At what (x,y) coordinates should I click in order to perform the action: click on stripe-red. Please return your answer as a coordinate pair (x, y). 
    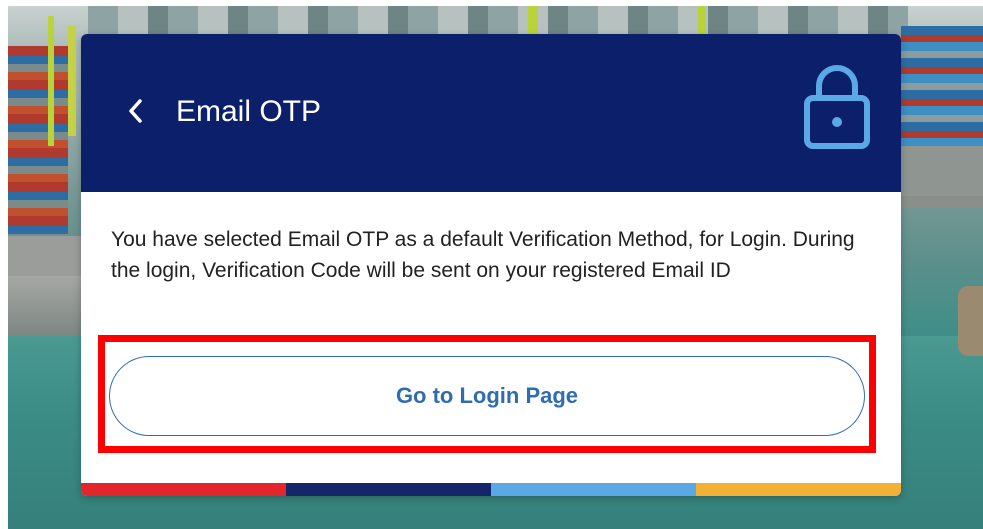
    Looking at the image, I should click on (183, 489).